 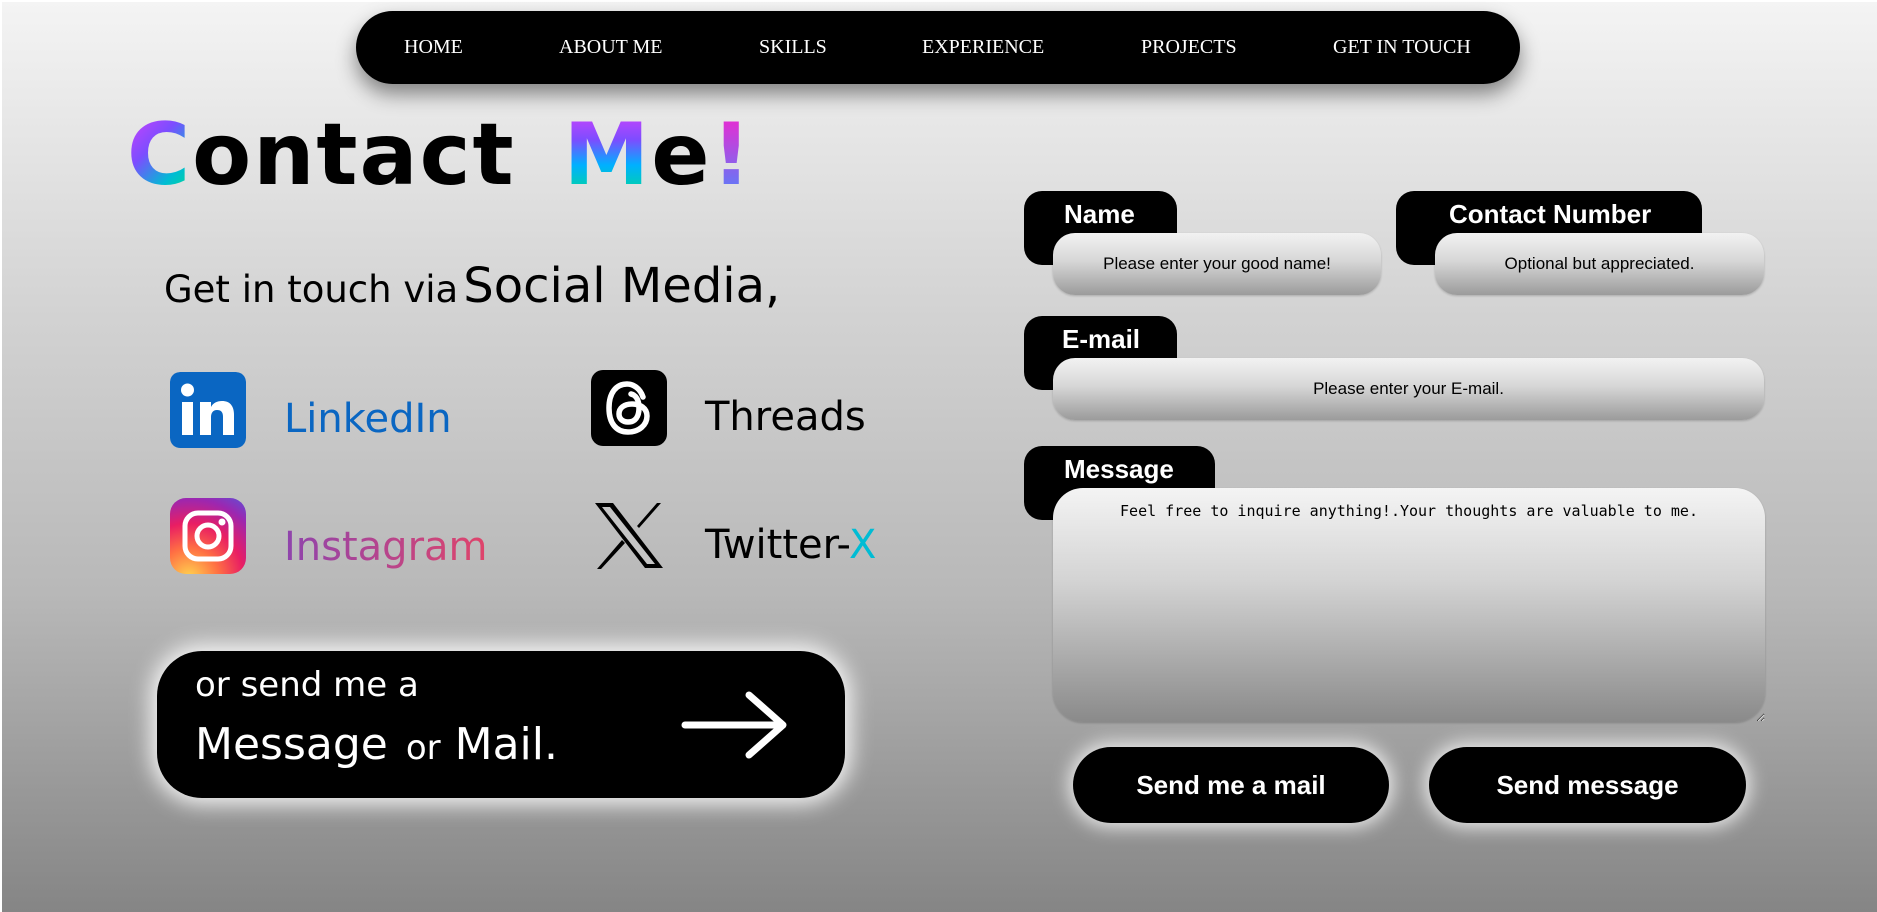 I want to click on arrow-right-icon, so click(x=734, y=725).